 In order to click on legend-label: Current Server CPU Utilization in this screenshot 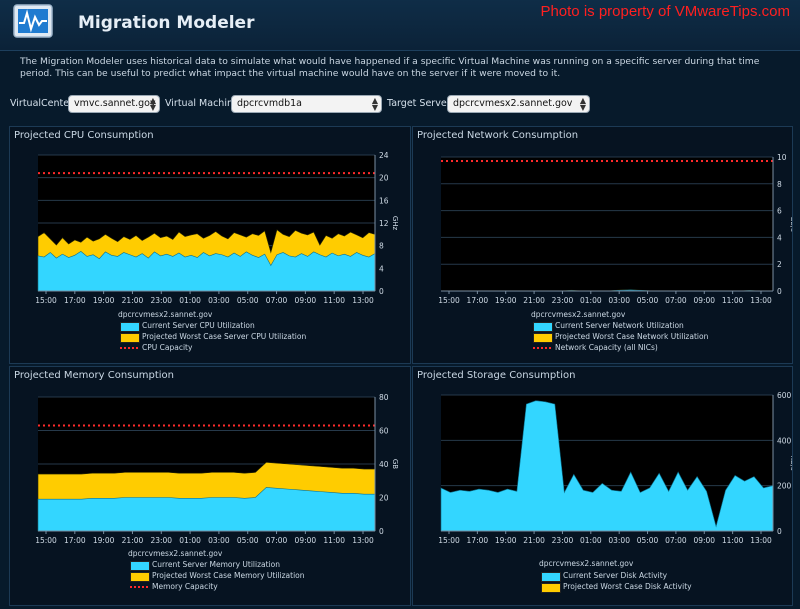, I will do `click(198, 325)`.